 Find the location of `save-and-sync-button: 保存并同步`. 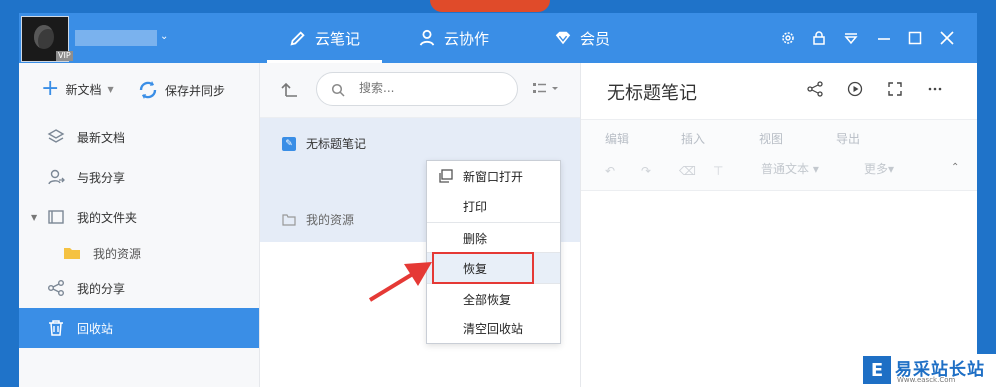

save-and-sync-button: 保存并同步 is located at coordinates (181, 90).